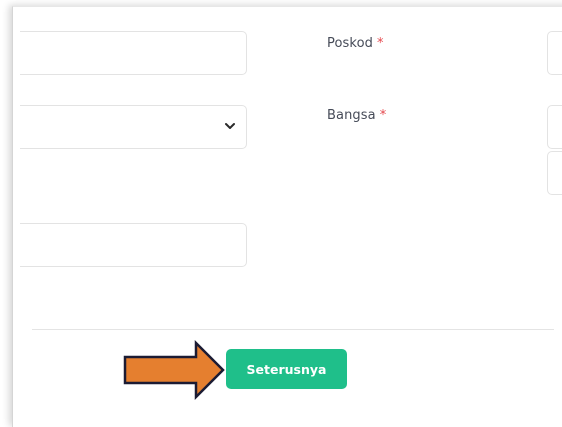  I want to click on poskod-label: Poskod *, so click(355, 43).